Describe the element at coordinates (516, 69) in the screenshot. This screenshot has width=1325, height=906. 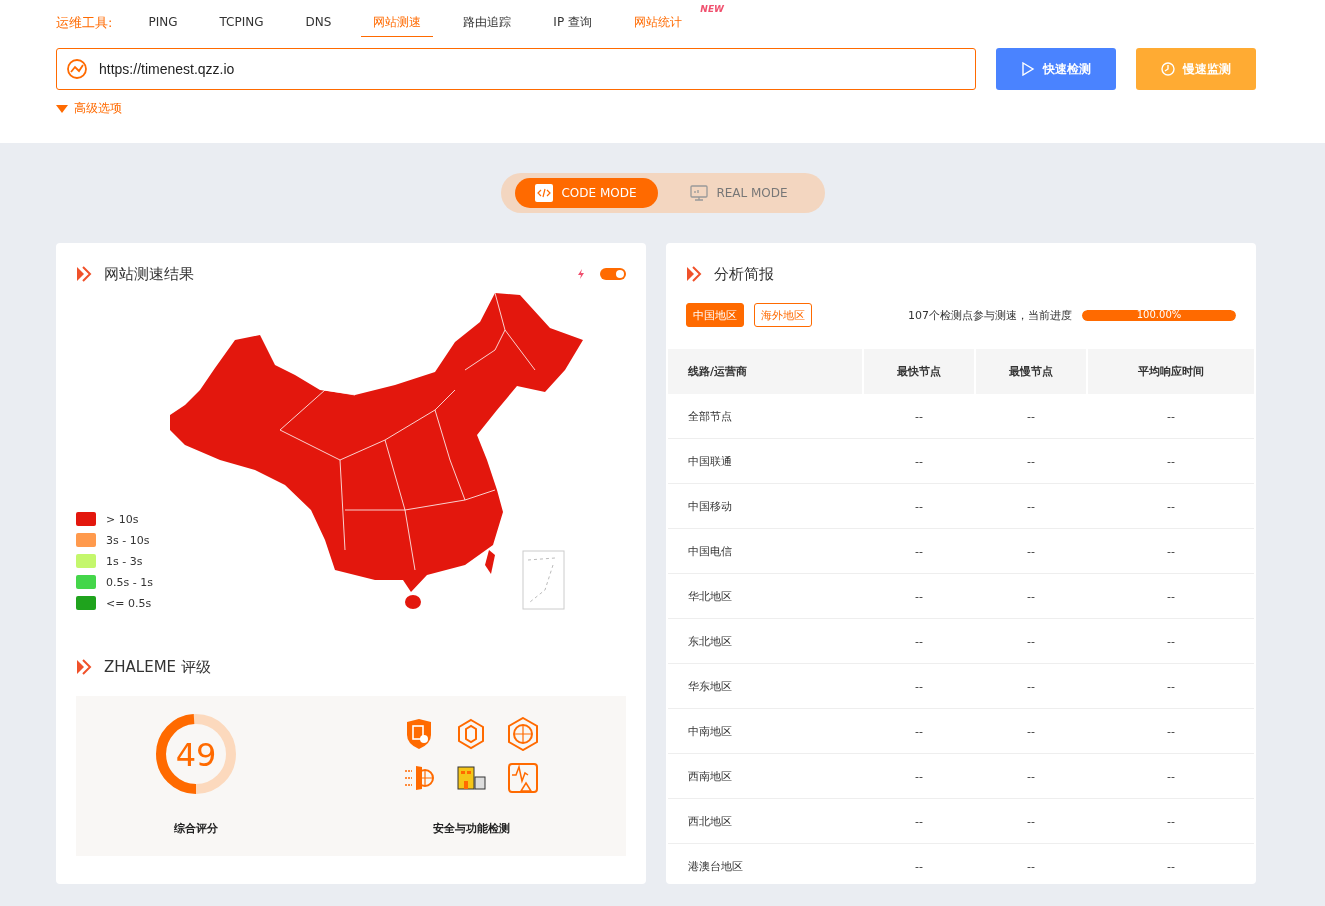
I see `url-input-field: https://timenest.qzz.io` at that location.